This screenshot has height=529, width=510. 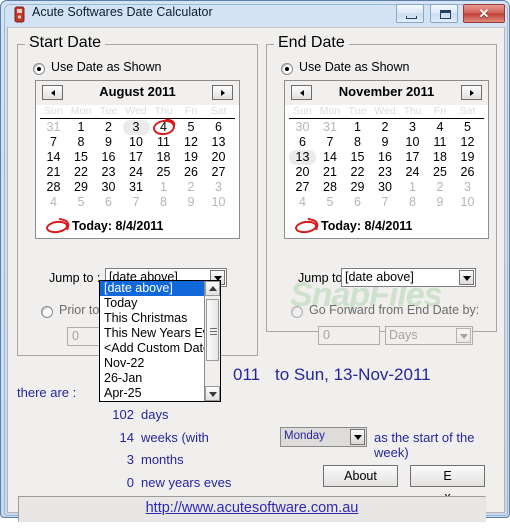 What do you see at coordinates (39, 69) in the screenshot?
I see `start-use-date-radio` at bounding box center [39, 69].